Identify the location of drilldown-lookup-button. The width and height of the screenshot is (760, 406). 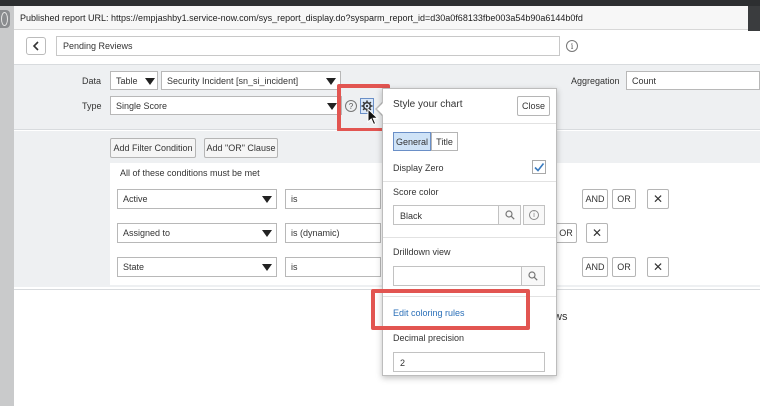
(533, 276).